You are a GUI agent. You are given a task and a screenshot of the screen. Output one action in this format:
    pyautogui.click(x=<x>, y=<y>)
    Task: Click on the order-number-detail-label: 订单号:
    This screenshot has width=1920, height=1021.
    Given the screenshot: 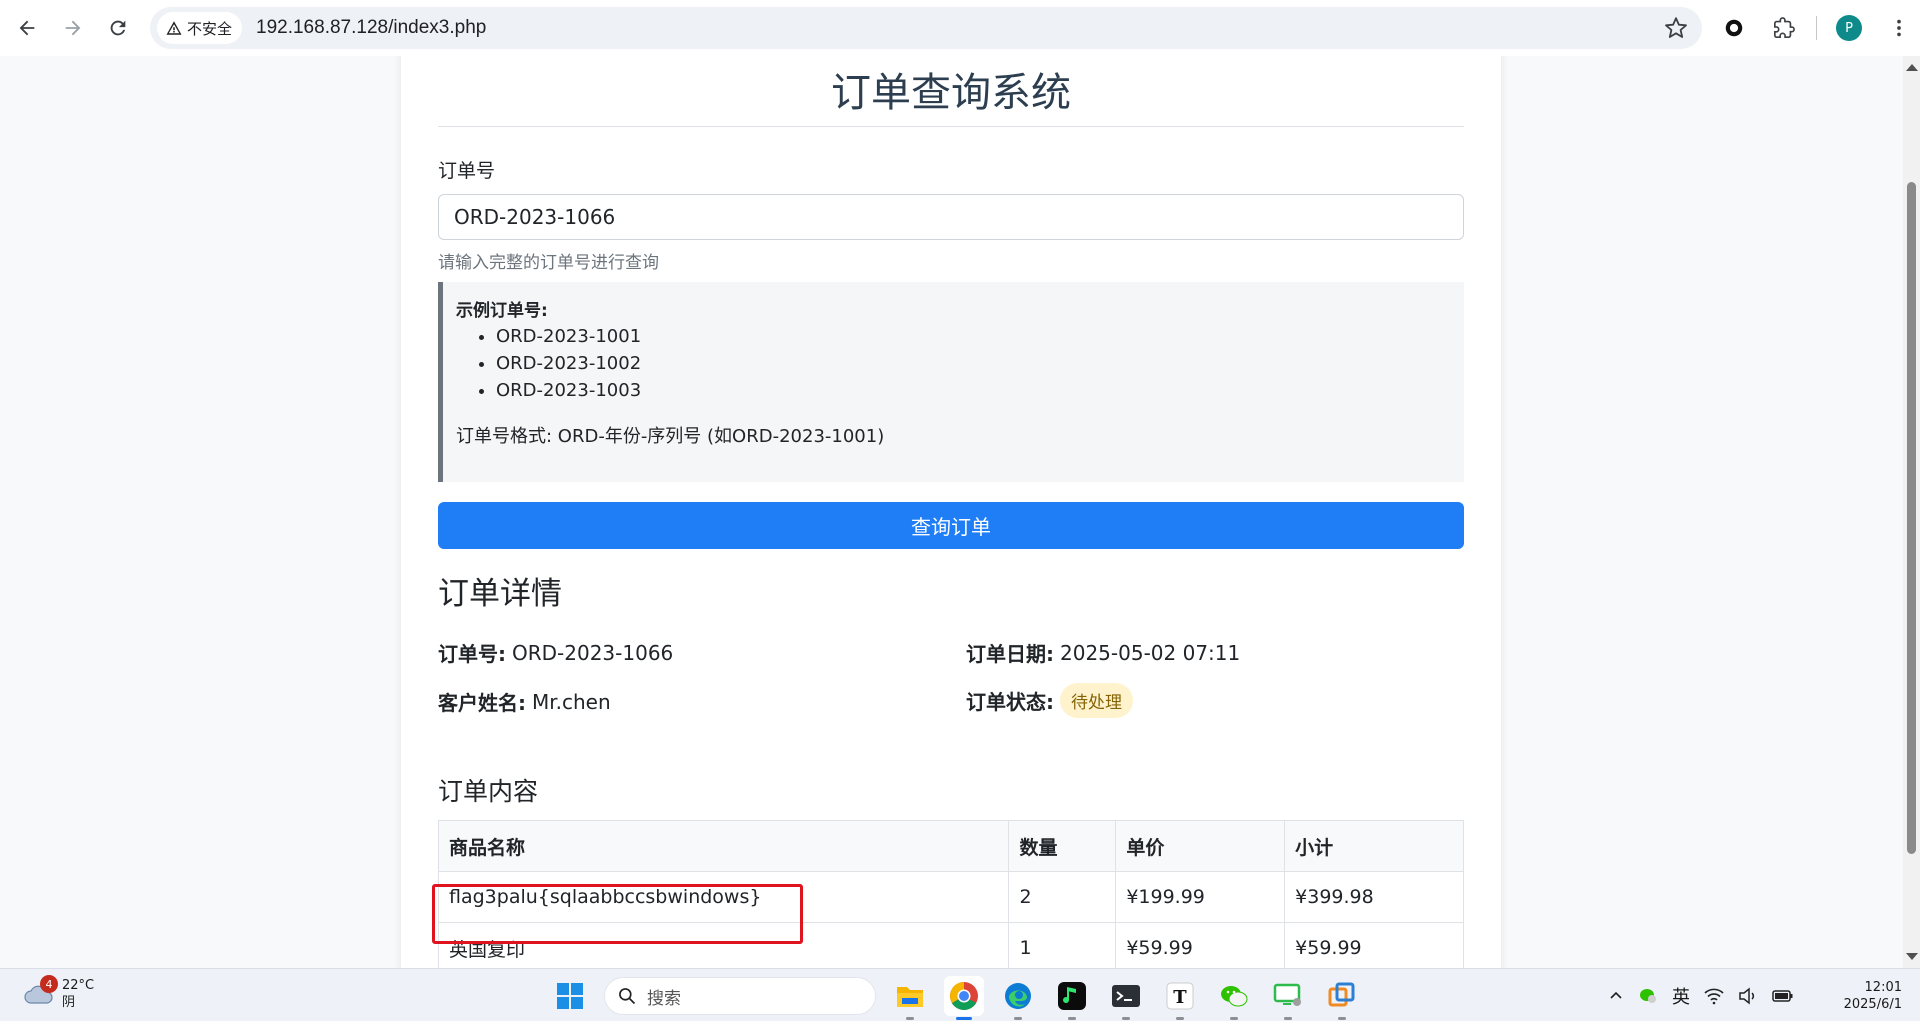 What is the action you would take?
    pyautogui.click(x=472, y=654)
    